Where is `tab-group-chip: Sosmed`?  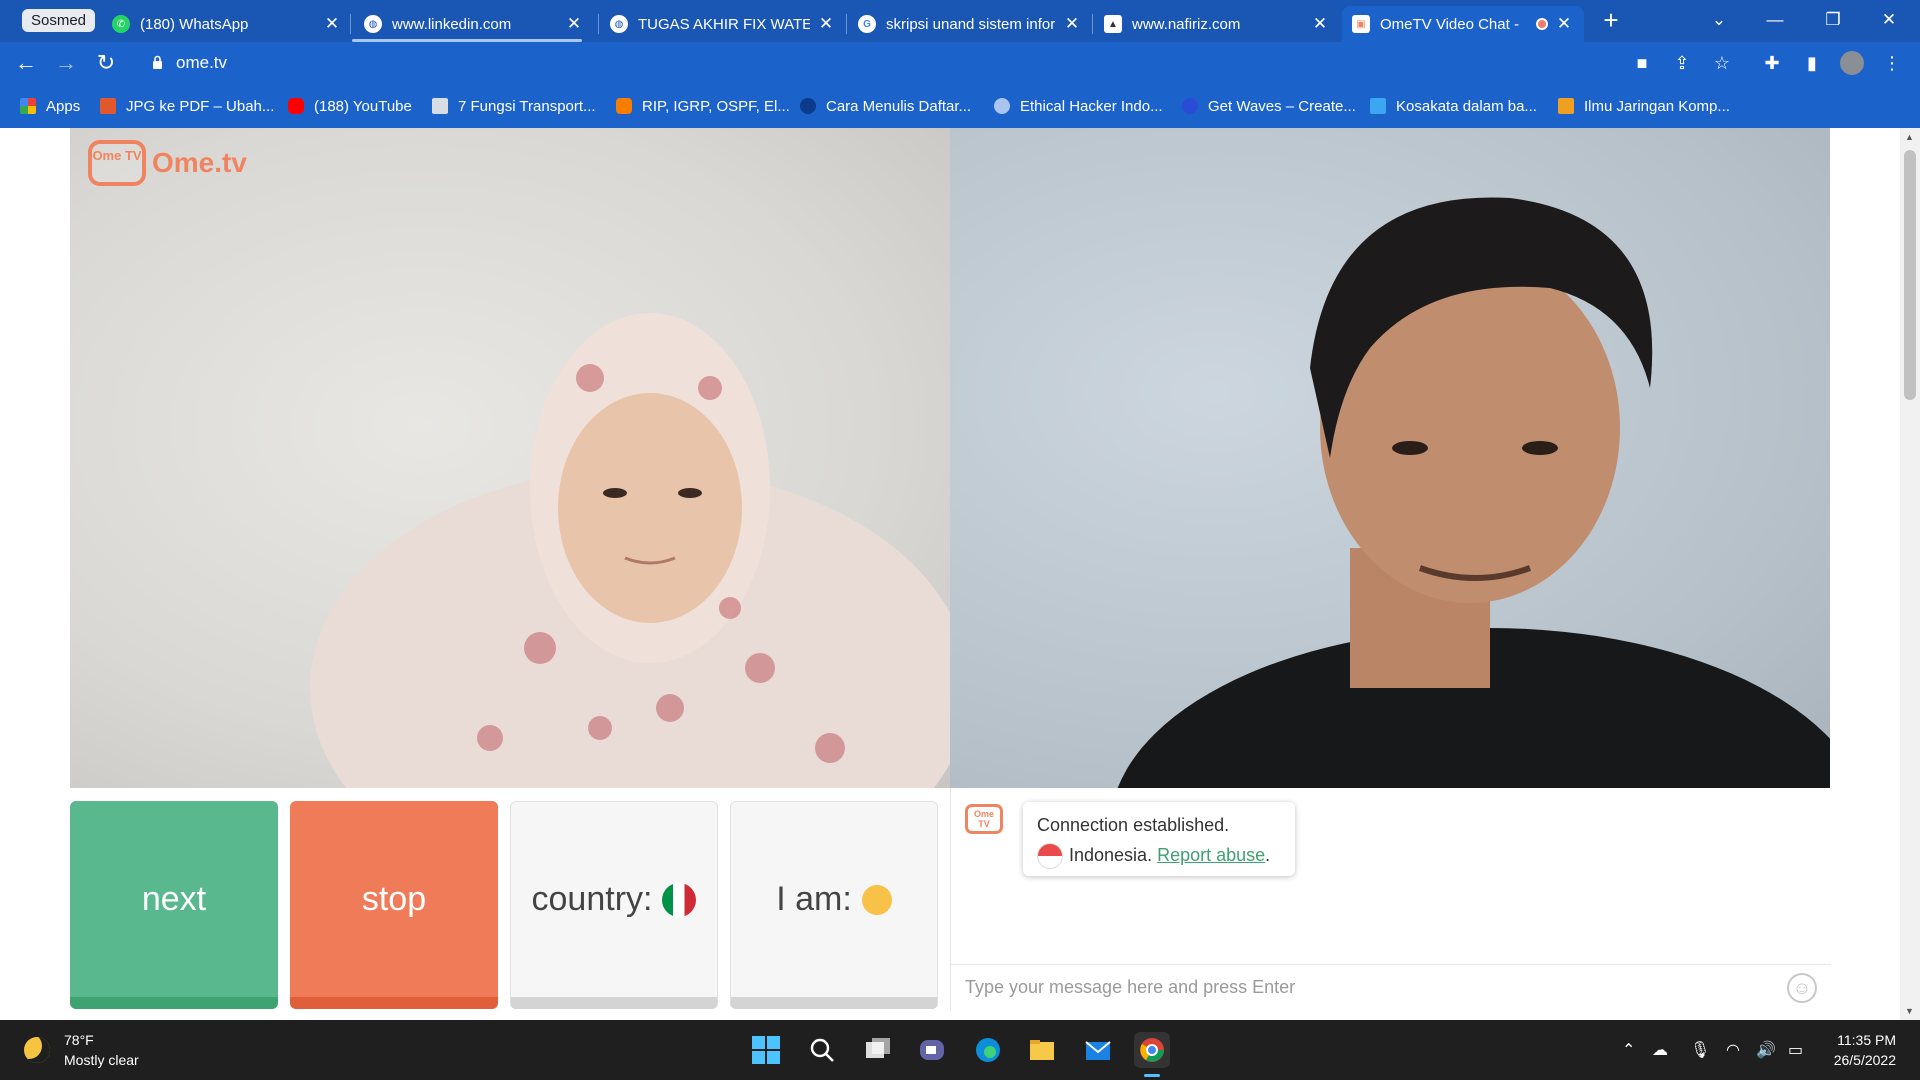
tab-group-chip: Sosmed is located at coordinates (59, 20).